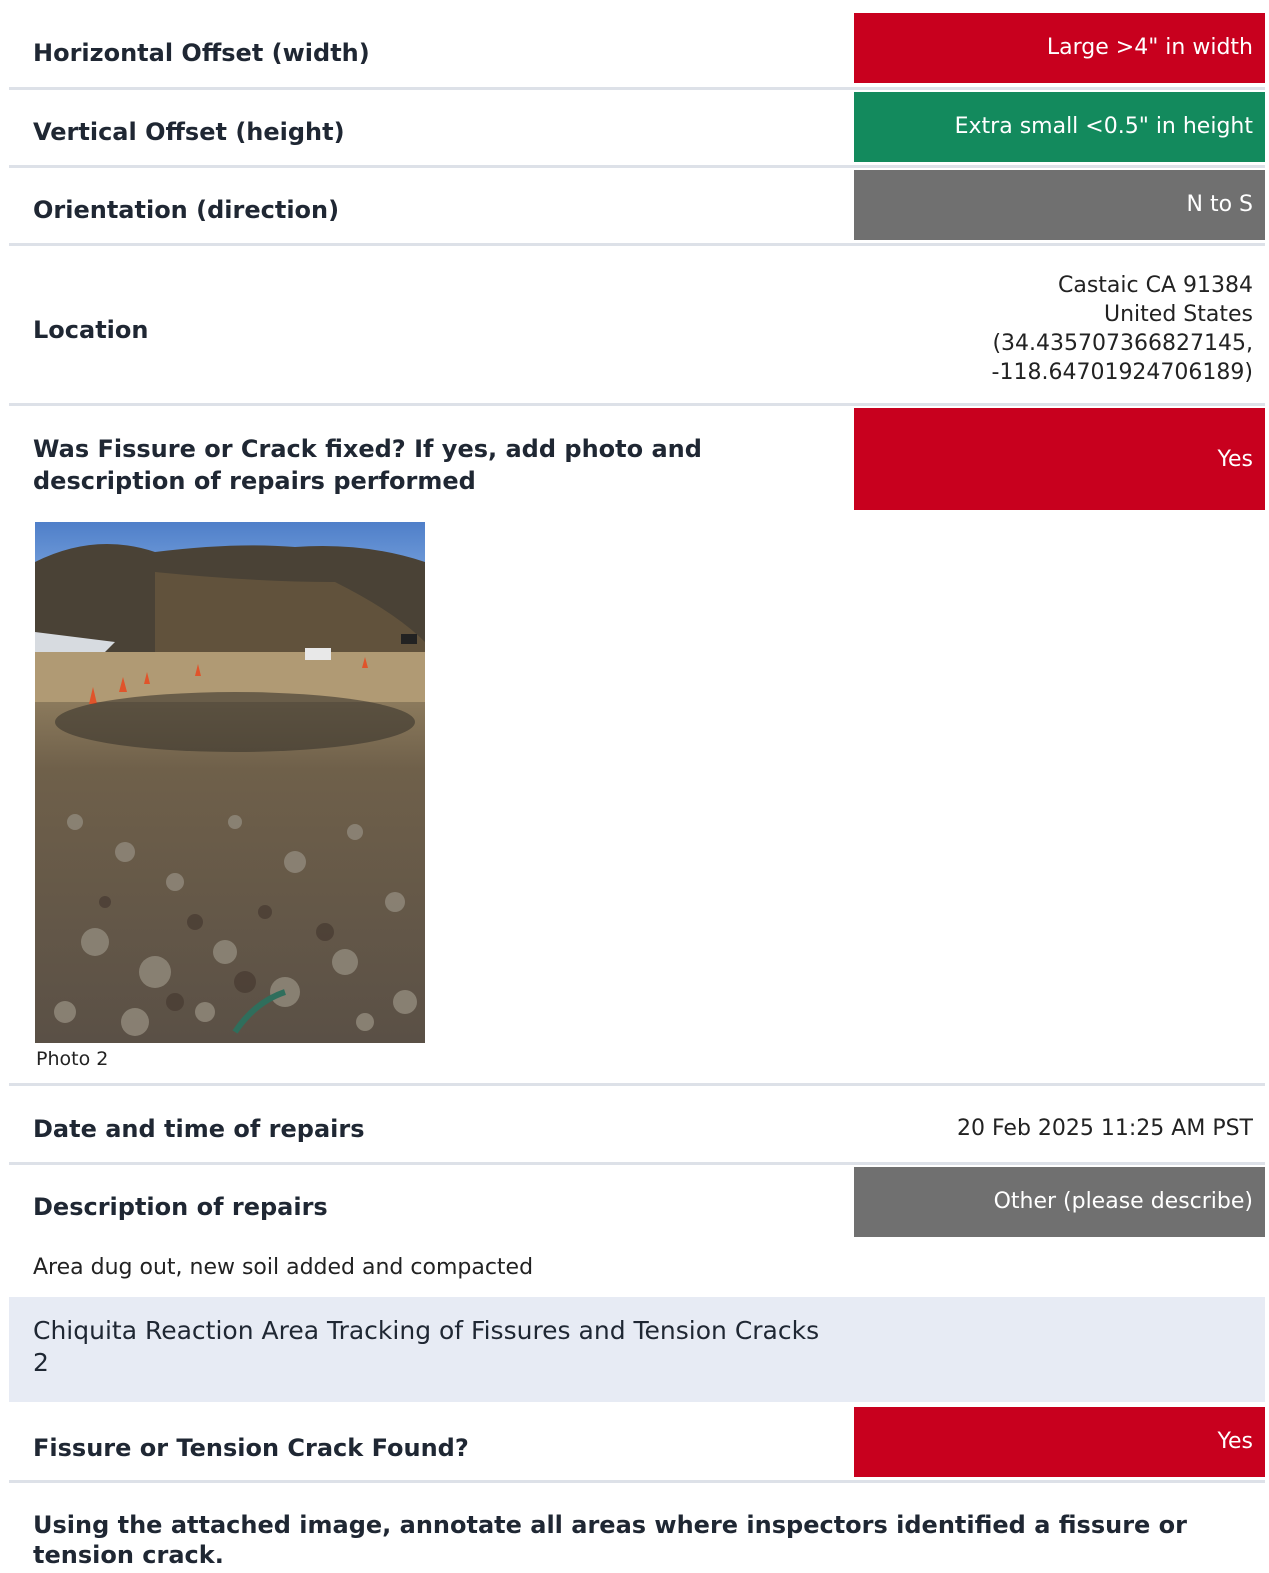 This screenshot has width=1269, height=1573. Describe the element at coordinates (186, 210) in the screenshot. I see `field-label: Orientation (direction)` at that location.